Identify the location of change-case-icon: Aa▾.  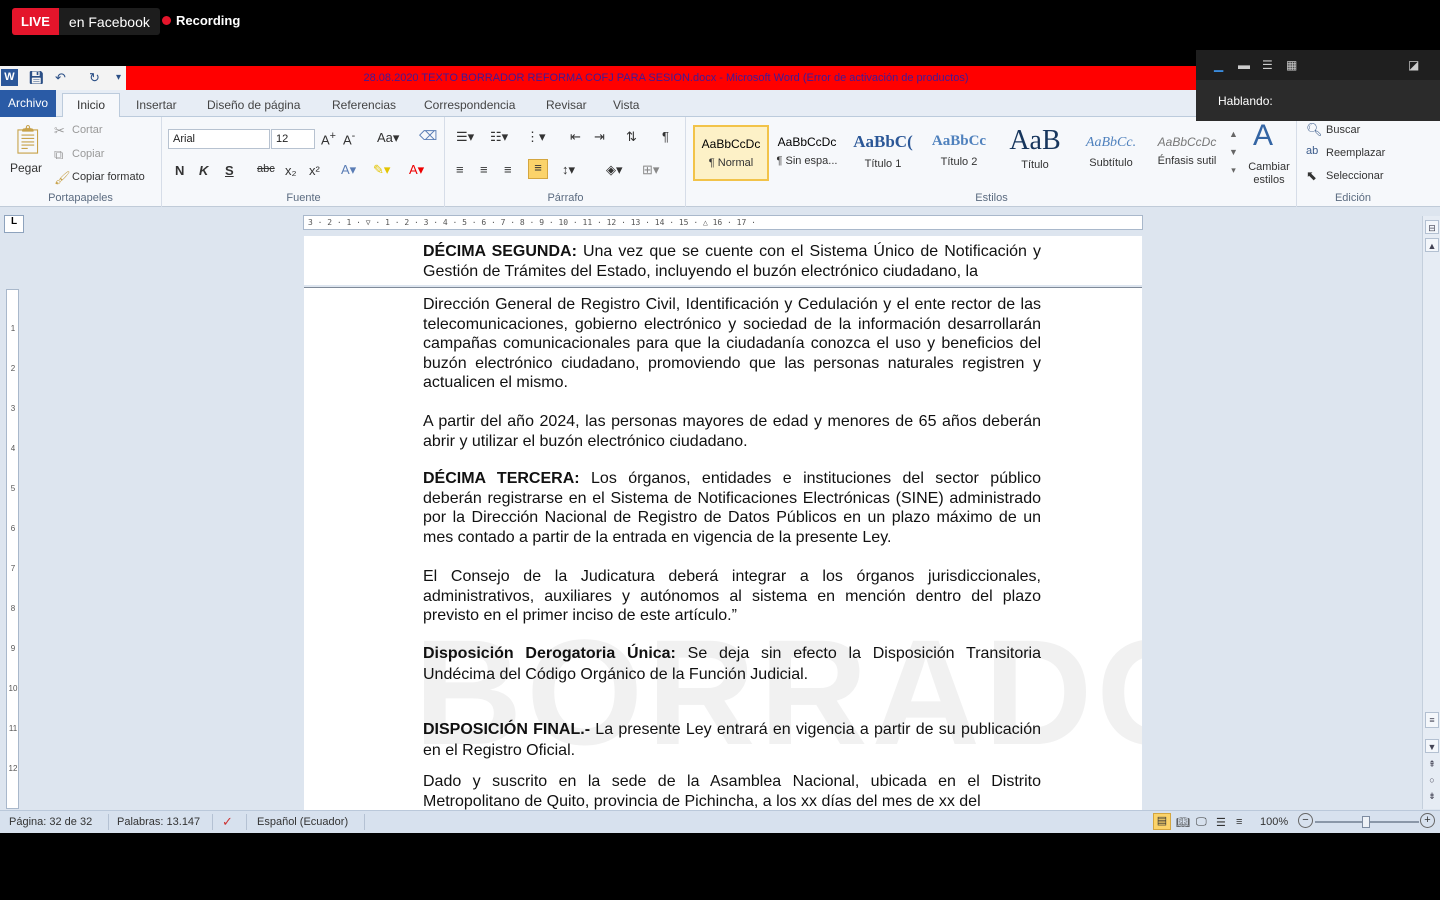
(388, 138).